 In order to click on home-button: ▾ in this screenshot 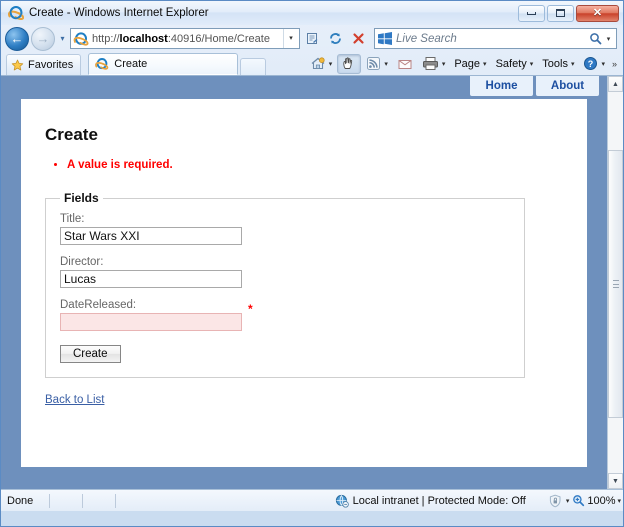, I will do `click(321, 64)`.